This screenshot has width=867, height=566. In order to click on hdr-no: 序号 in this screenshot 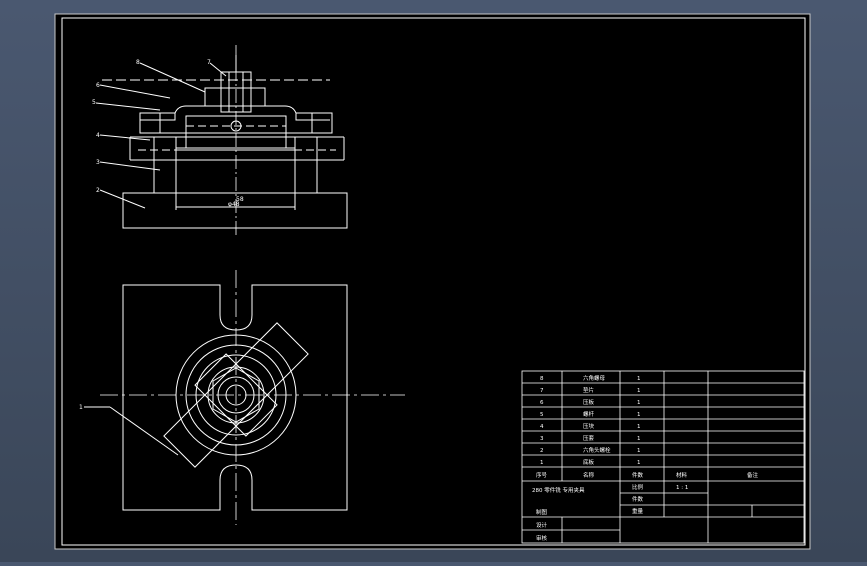, I will do `click(542, 475)`.